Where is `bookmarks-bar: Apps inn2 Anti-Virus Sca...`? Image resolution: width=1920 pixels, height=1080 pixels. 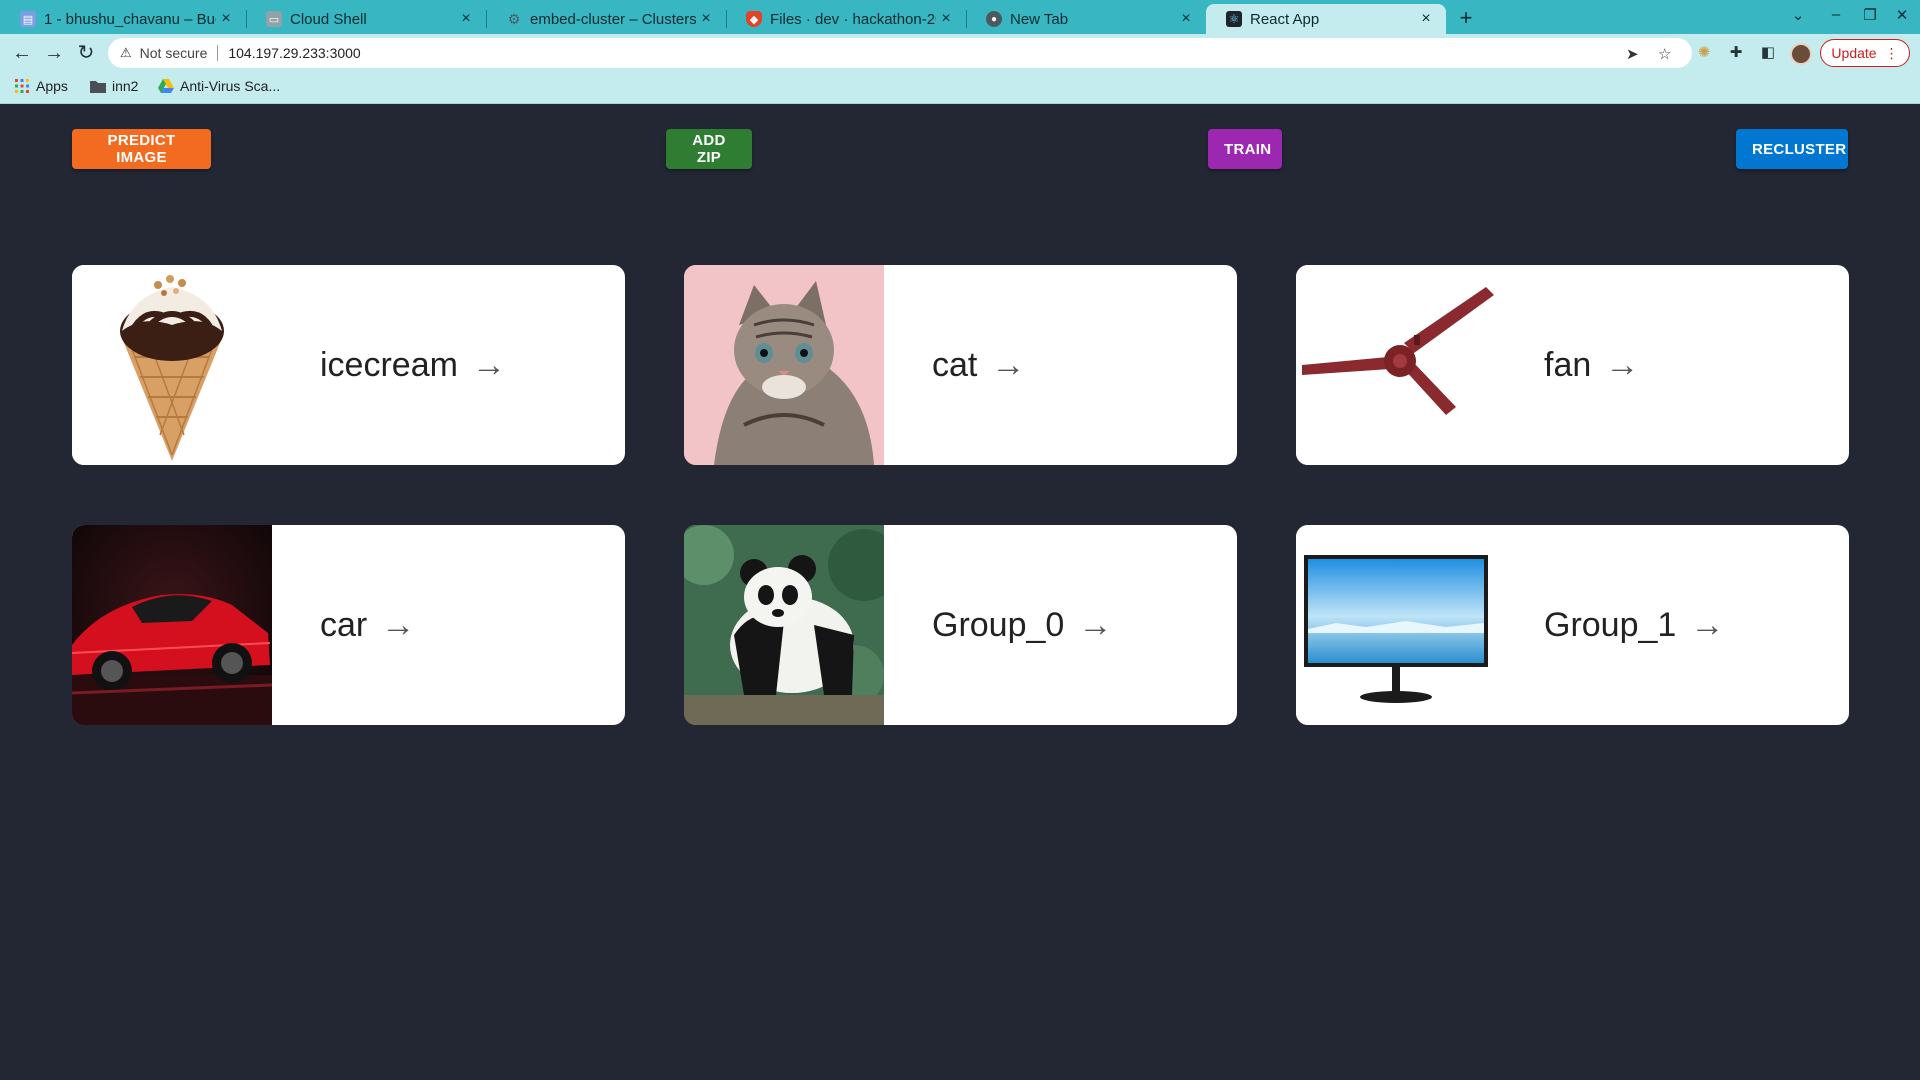
bookmarks-bar: Apps inn2 Anti-Virus Sca... is located at coordinates (960, 88).